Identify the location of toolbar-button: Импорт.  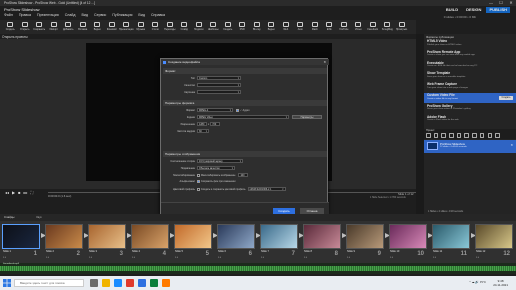
(54, 27).